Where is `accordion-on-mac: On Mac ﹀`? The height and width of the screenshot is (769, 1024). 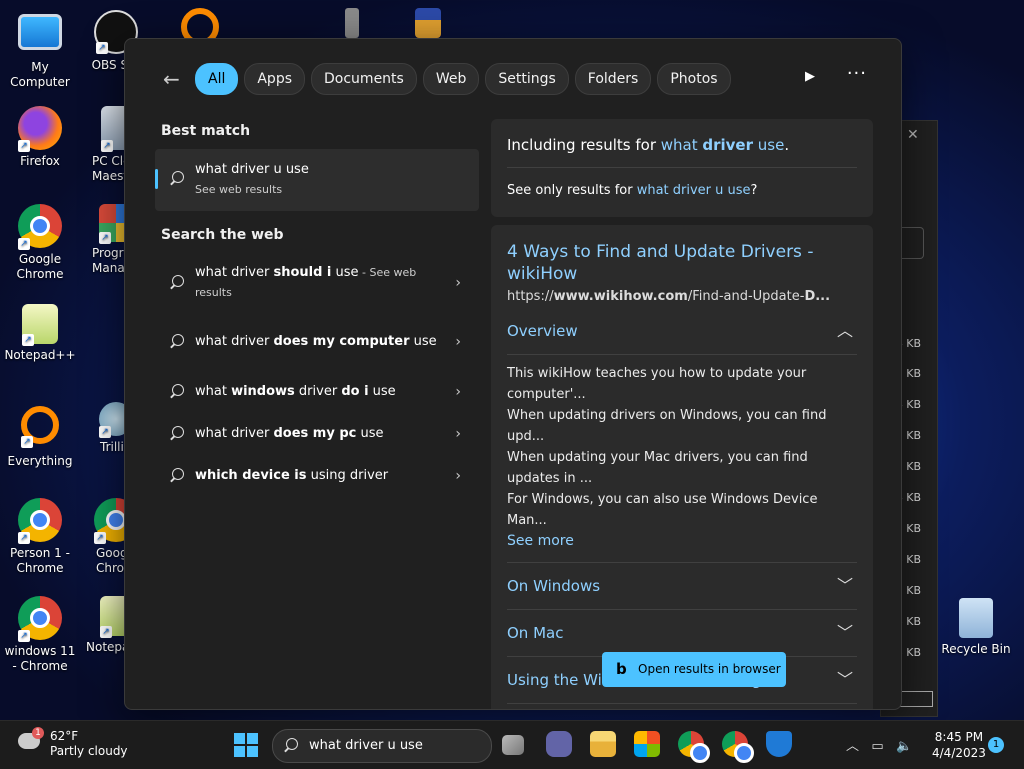 accordion-on-mac: On Mac ﹀ is located at coordinates (682, 633).